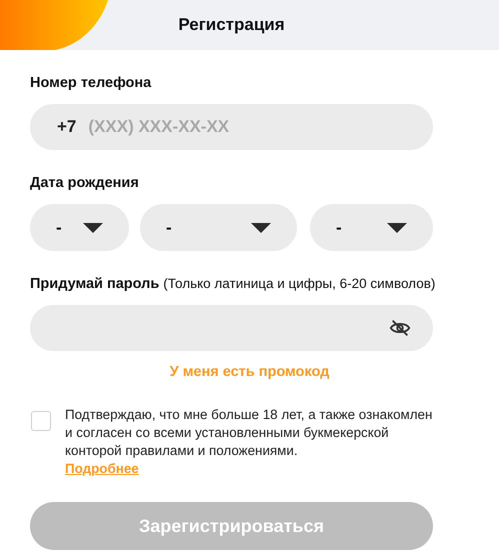  Describe the element at coordinates (231, 328) in the screenshot. I see `password-field` at that location.